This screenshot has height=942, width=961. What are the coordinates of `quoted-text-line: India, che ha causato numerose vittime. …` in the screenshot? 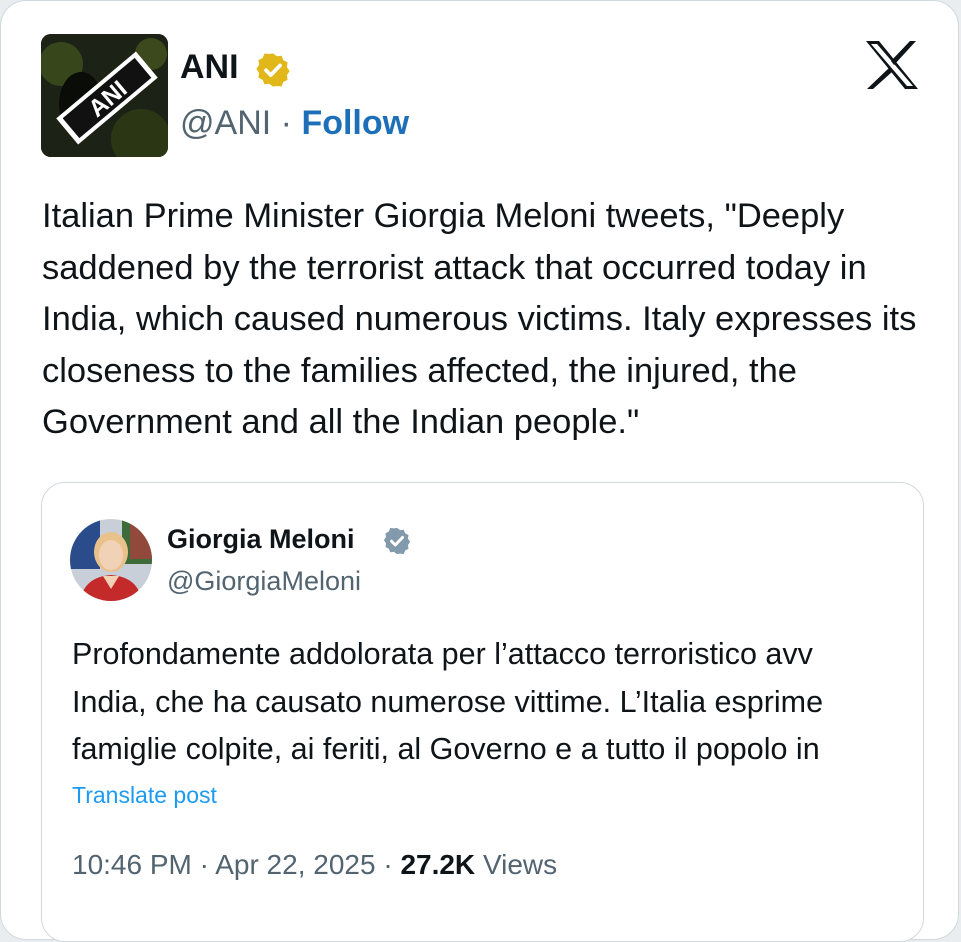 It's located at (448, 701).